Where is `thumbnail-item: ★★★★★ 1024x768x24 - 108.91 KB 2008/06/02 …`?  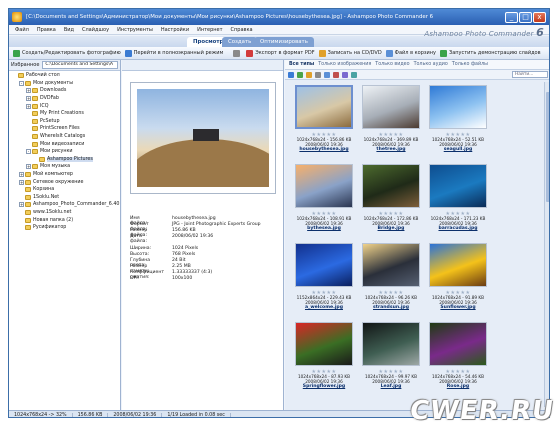 thumbnail-item: ★★★★★ 1024x768x24 - 108.91 KB 2008/06/02 … is located at coordinates (324, 199).